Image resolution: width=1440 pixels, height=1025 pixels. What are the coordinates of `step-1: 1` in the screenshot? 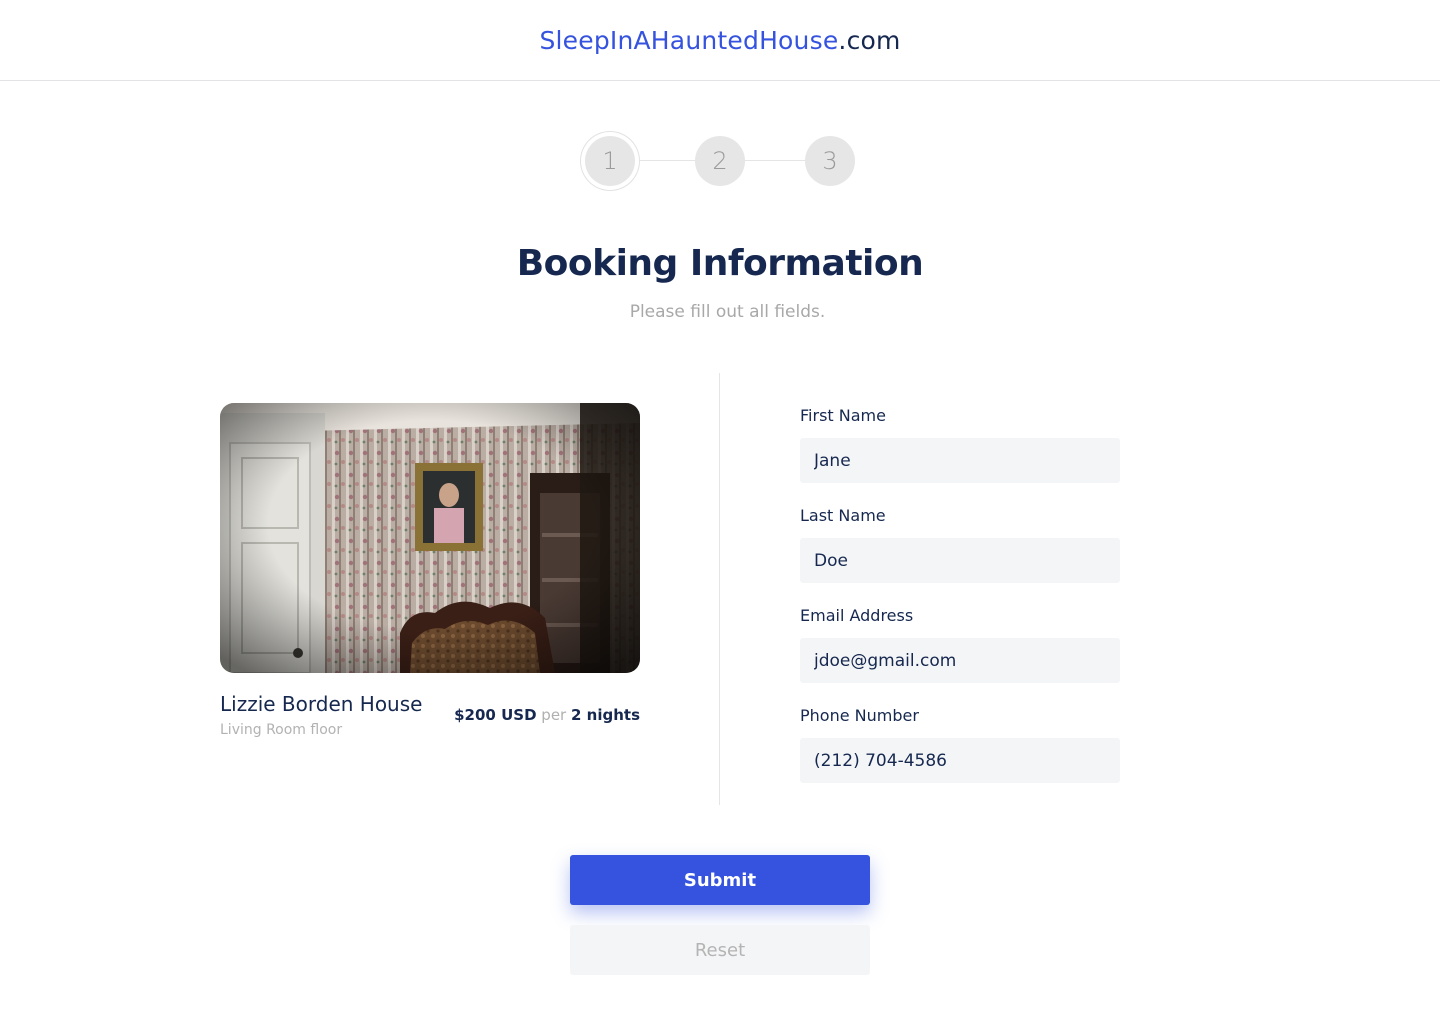 It's located at (610, 161).